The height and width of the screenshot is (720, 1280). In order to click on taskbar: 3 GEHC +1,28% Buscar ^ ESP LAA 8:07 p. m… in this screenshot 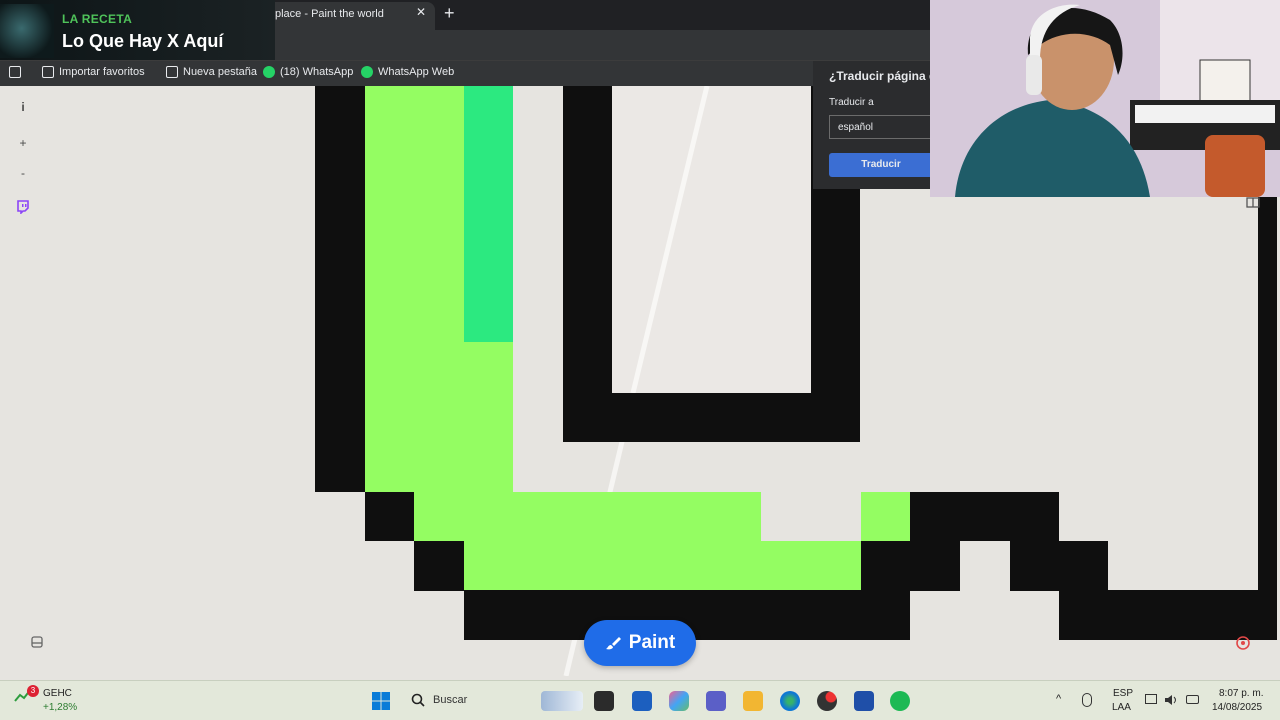, I will do `click(640, 700)`.